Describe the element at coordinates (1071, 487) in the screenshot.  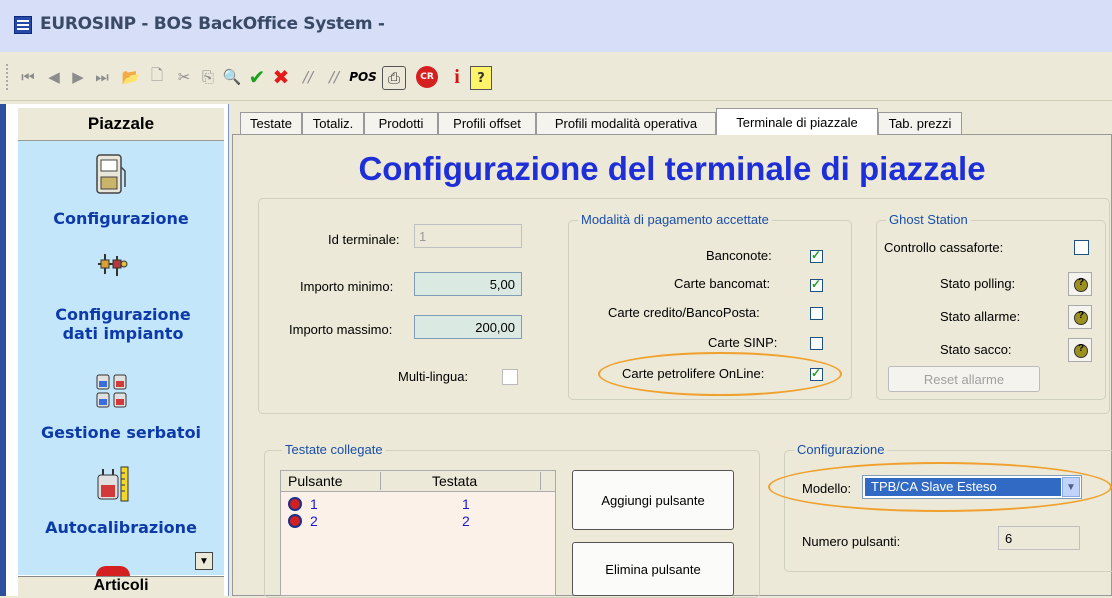
I see `chevron-down-icon: ▼` at that location.